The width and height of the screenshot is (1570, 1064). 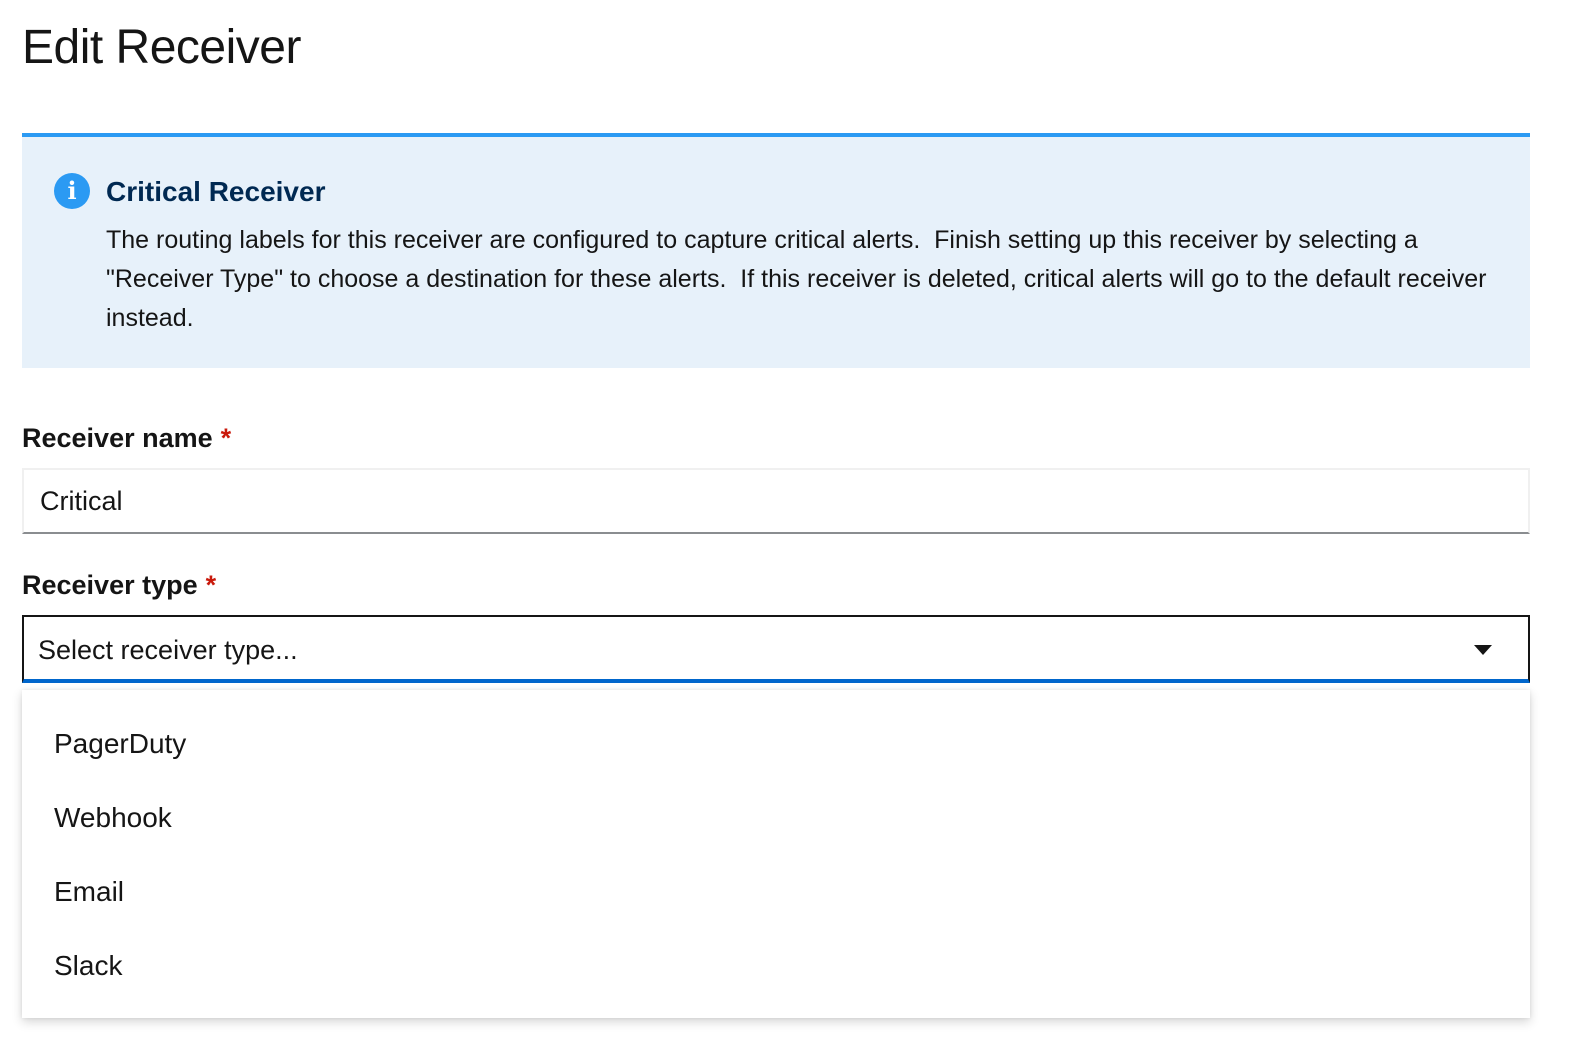 What do you see at coordinates (776, 501) in the screenshot?
I see `receiver-name-input` at bounding box center [776, 501].